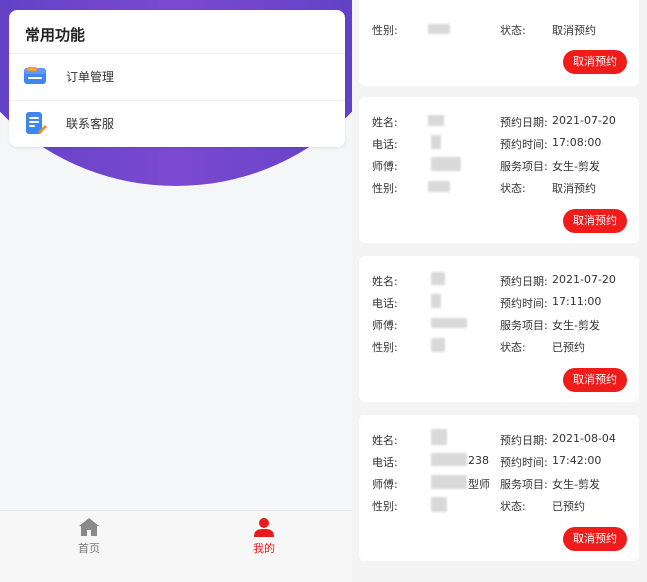  What do you see at coordinates (479, 484) in the screenshot?
I see `stylist-value-suffix: 型师` at bounding box center [479, 484].